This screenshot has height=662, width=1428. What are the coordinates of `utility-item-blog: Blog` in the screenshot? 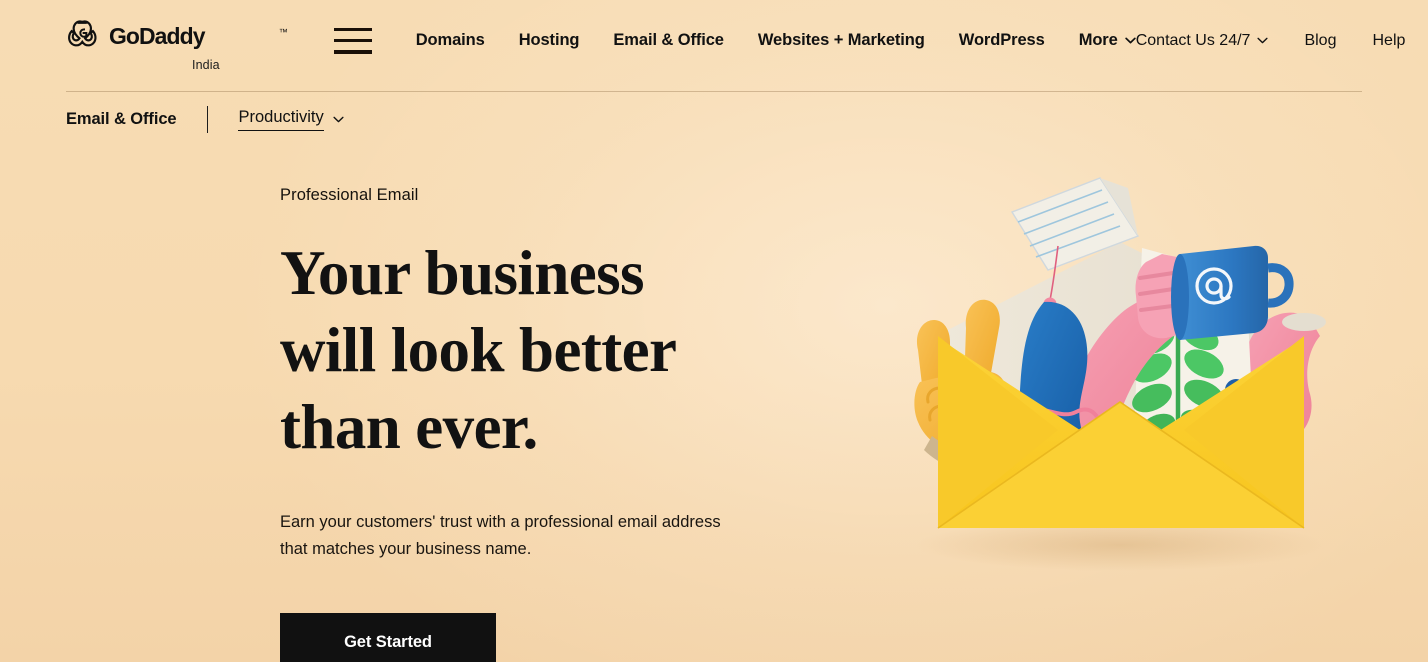 It's located at (1320, 41).